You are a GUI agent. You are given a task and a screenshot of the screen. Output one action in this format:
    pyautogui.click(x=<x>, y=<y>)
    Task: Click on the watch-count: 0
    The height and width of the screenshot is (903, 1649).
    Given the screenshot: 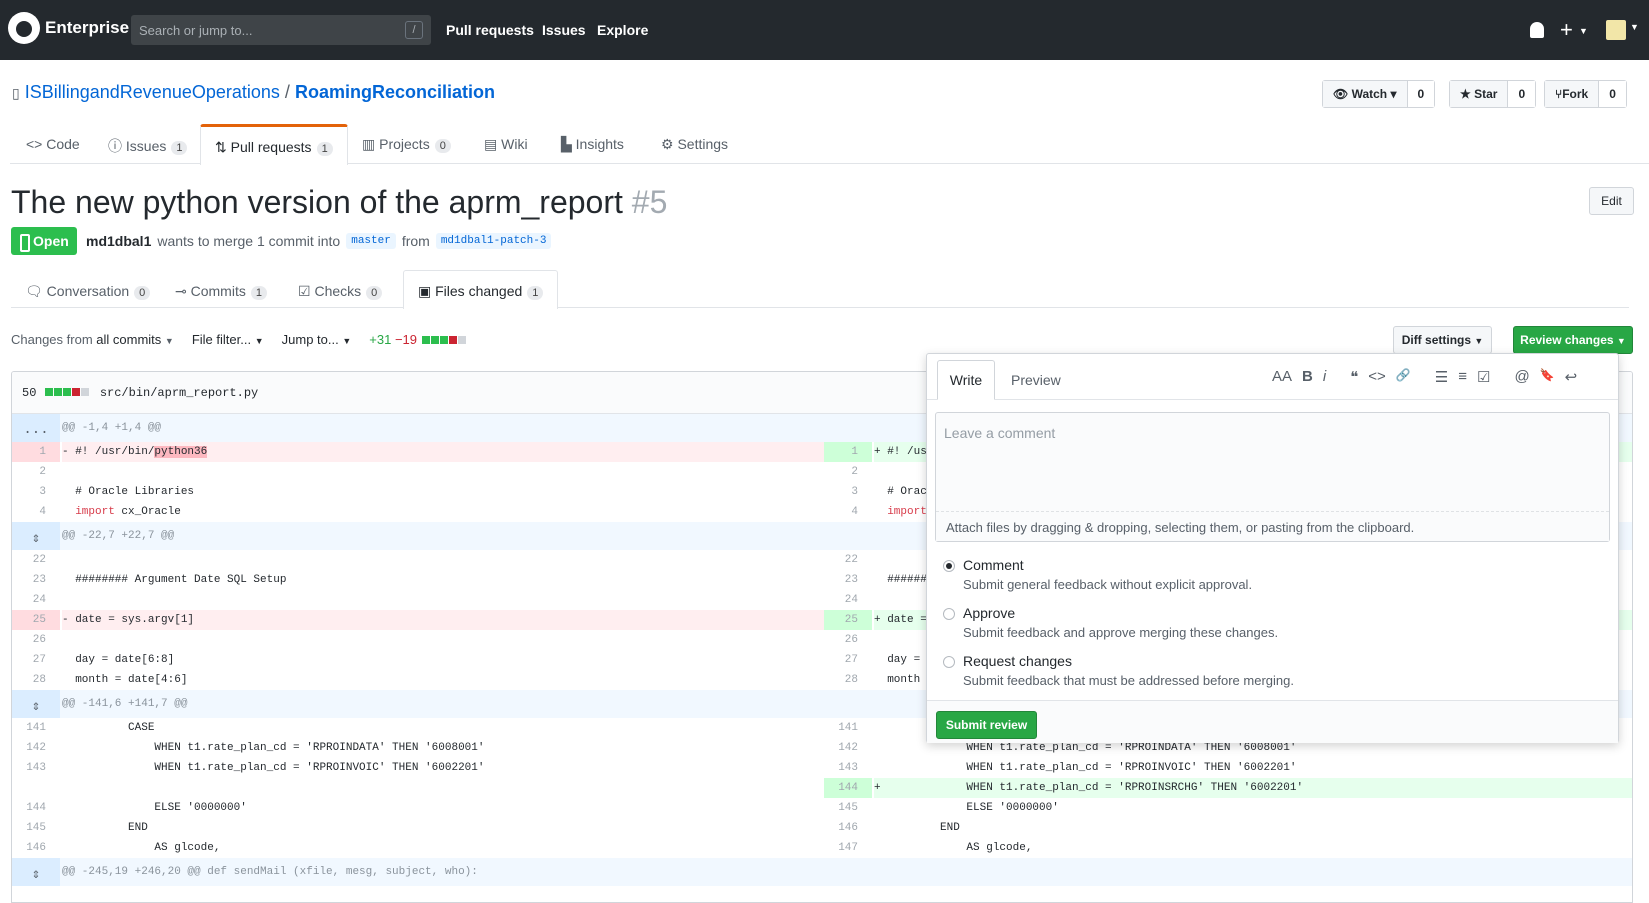 What is the action you would take?
    pyautogui.click(x=1420, y=94)
    